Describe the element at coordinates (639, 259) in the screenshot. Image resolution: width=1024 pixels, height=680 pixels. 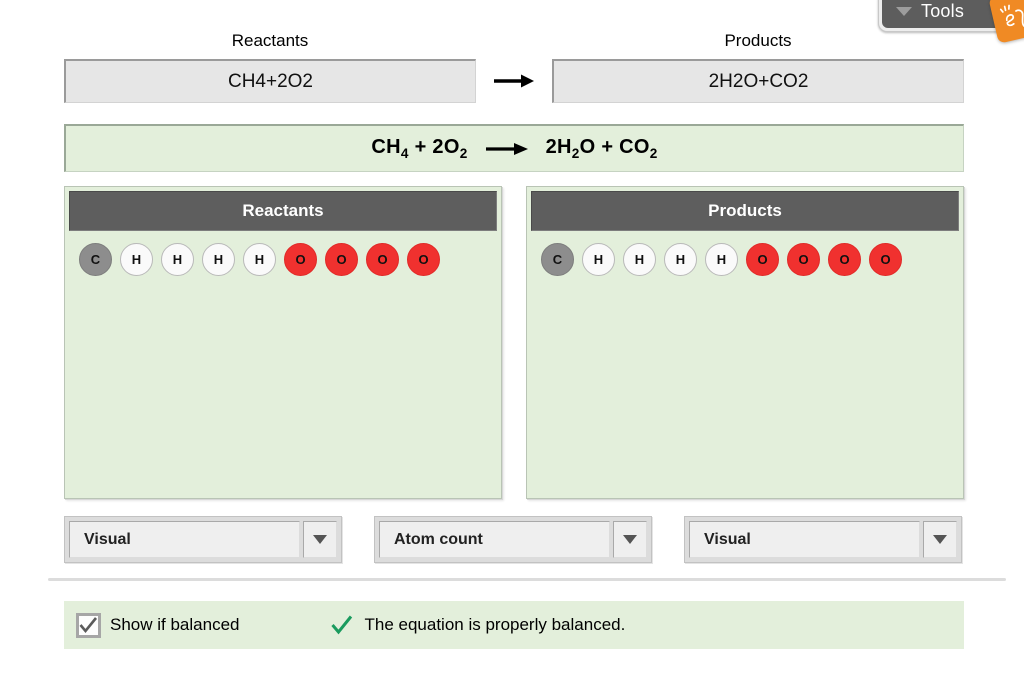
I see `product-atom-hydrogen-3: H` at that location.